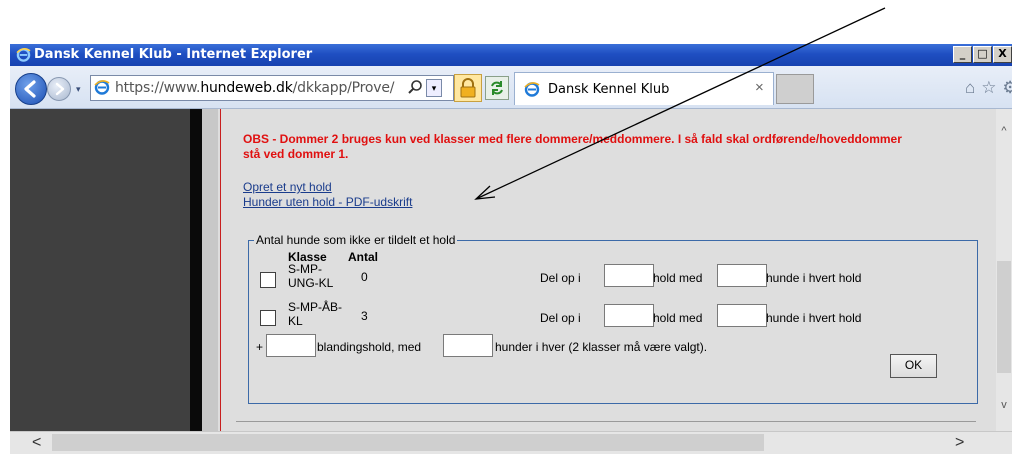 Image resolution: width=1012 pixels, height=454 pixels. Describe the element at coordinates (295, 321) in the screenshot. I see `klasse-line-2: KL` at that location.